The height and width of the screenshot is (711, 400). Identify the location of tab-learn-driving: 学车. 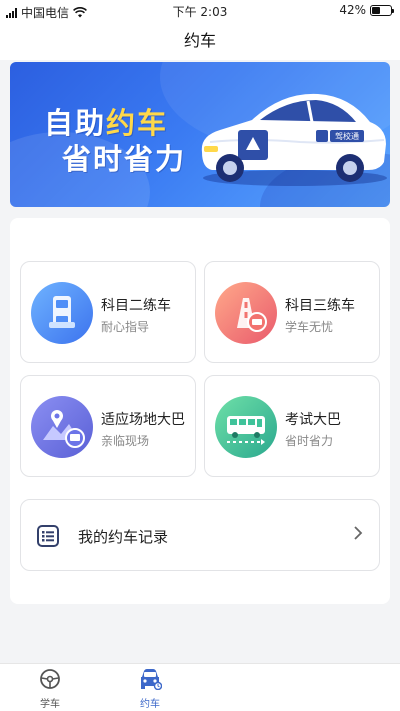
(50, 689).